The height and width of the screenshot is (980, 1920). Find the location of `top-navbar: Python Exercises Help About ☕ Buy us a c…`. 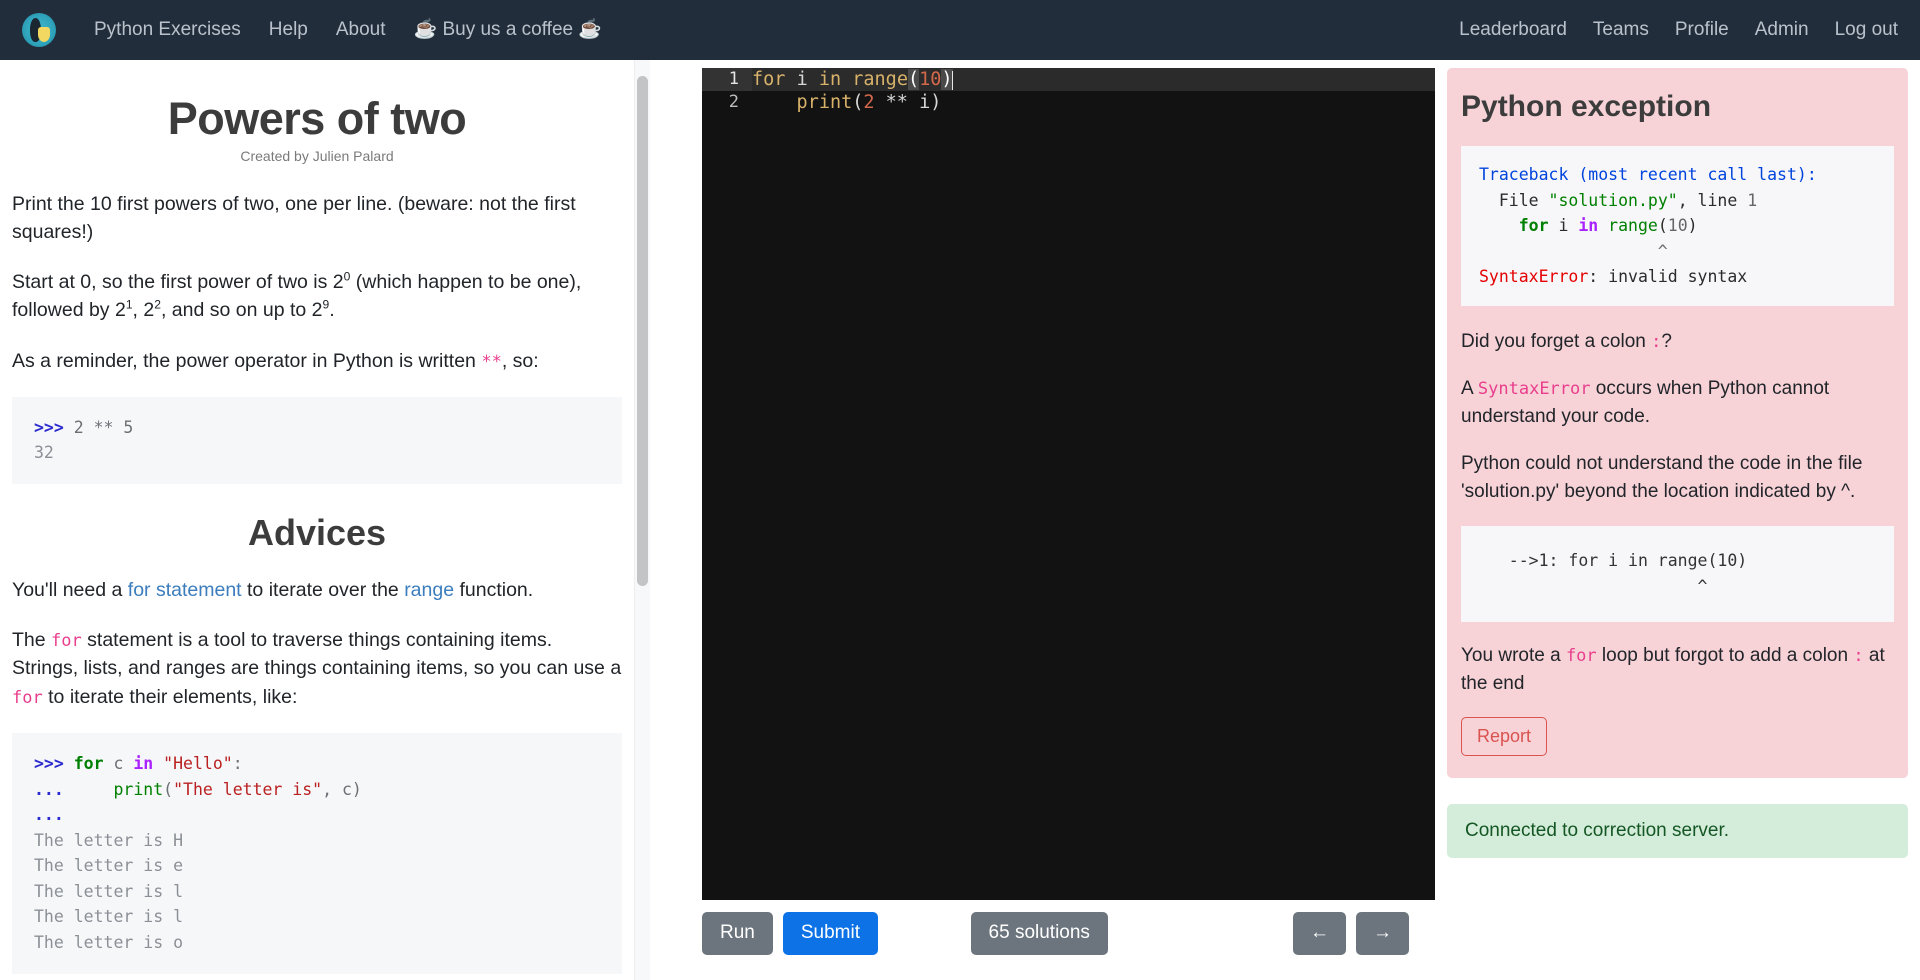

top-navbar: Python Exercises Help About ☕ Buy us a c… is located at coordinates (960, 30).